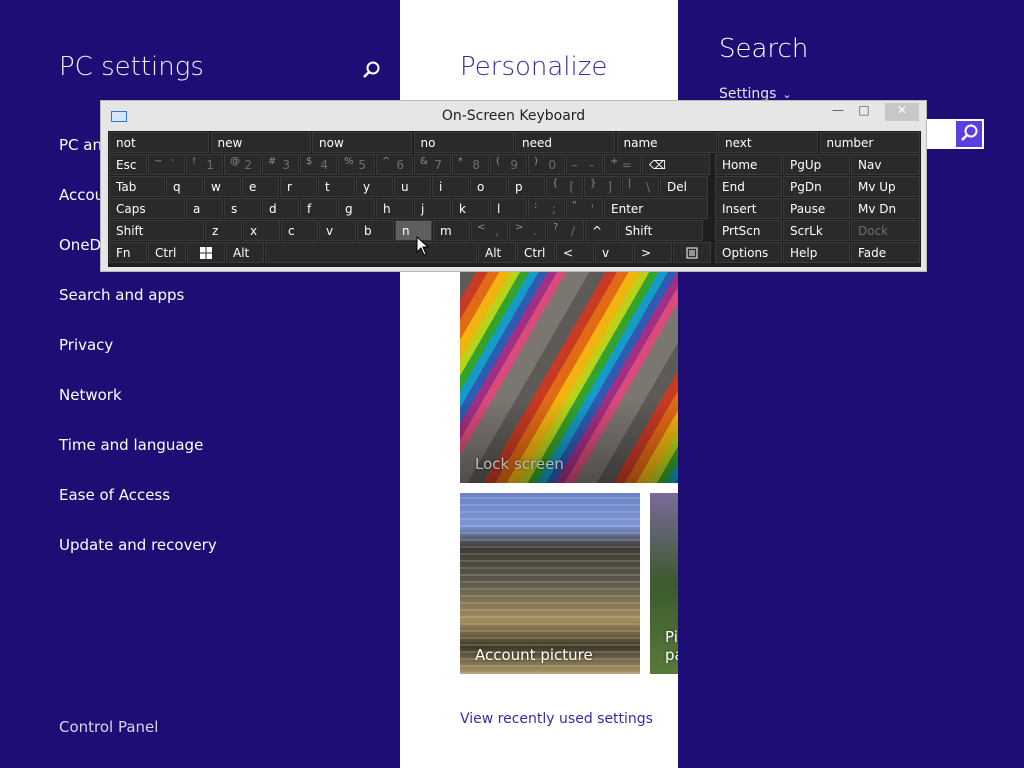 Image resolution: width=1024 pixels, height=768 pixels. What do you see at coordinates (298, 186) in the screenshot?
I see `key-r: r` at bounding box center [298, 186].